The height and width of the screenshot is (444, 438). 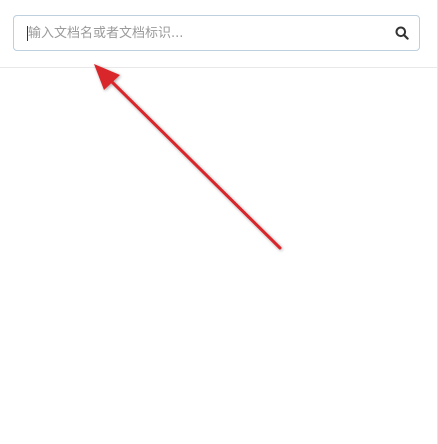 I want to click on search-button, so click(x=402, y=33).